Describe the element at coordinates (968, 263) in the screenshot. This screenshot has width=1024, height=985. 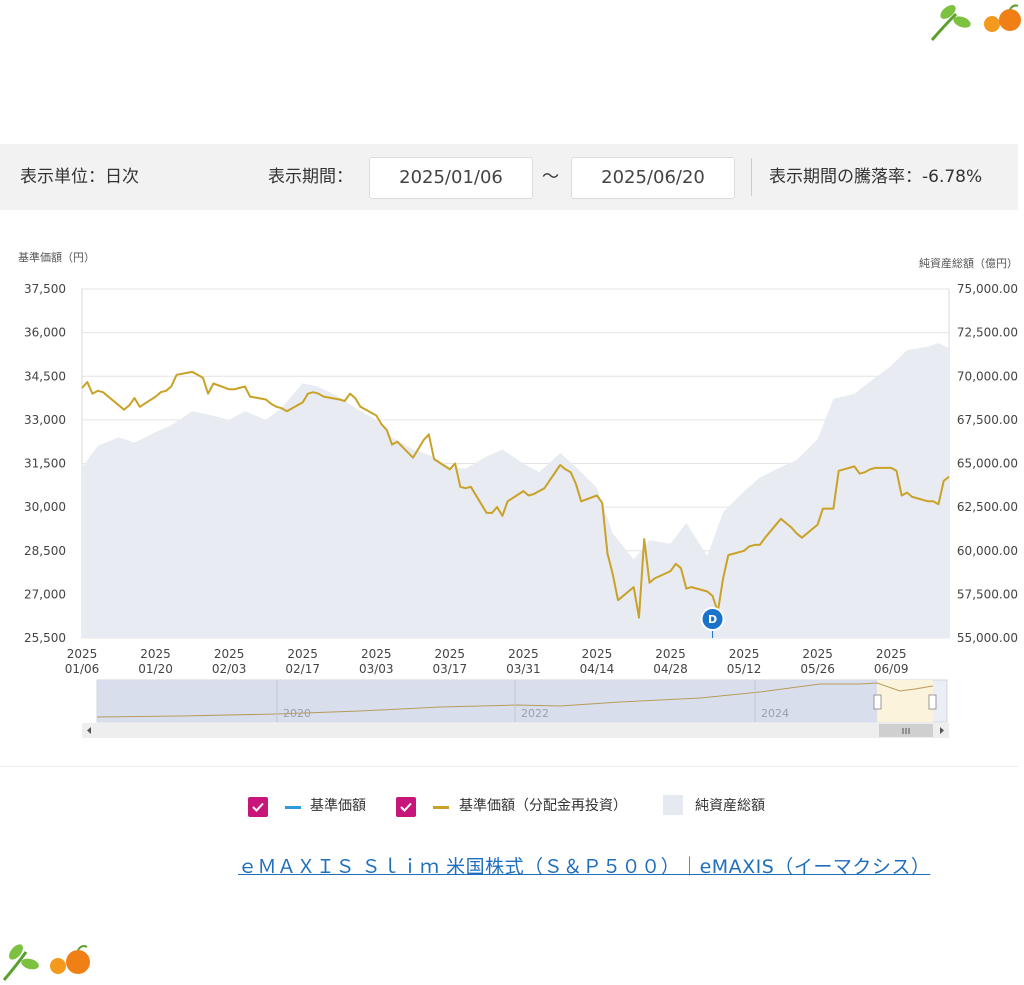
I see `right-axis-title: 純資産総額（億円）` at that location.